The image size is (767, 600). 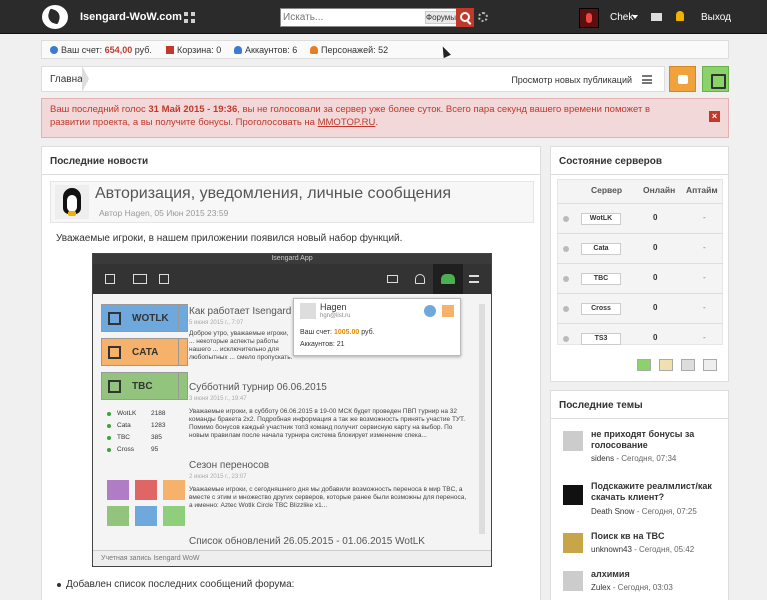 I want to click on user-menu-chevron-down-icon, so click(x=635, y=17).